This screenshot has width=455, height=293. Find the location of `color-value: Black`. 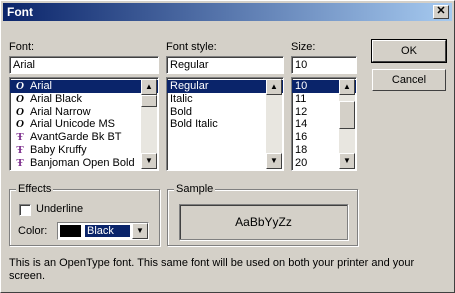

color-value: Black is located at coordinates (107, 231).